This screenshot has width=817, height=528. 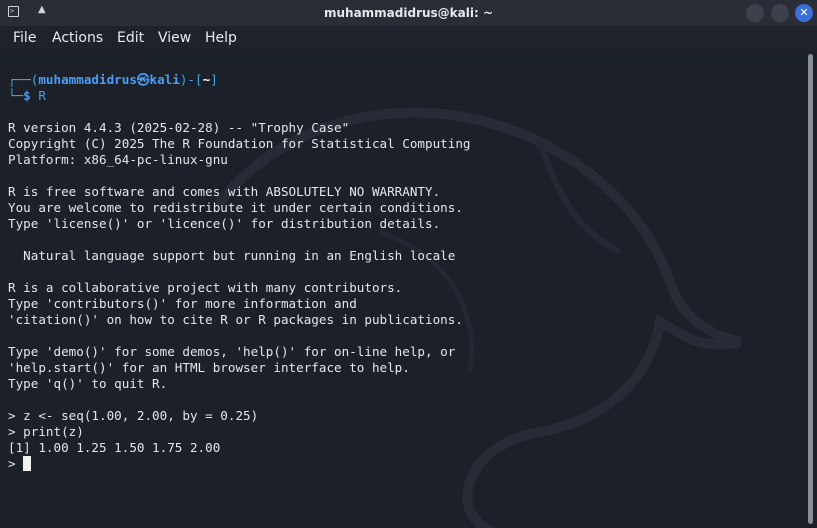 I want to click on menu-file: File, so click(x=24, y=38).